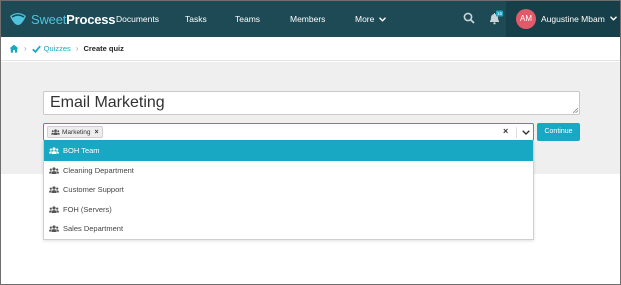 This screenshot has width=621, height=285. What do you see at coordinates (573, 19) in the screenshot?
I see `user-name: Augustine Mbam` at bounding box center [573, 19].